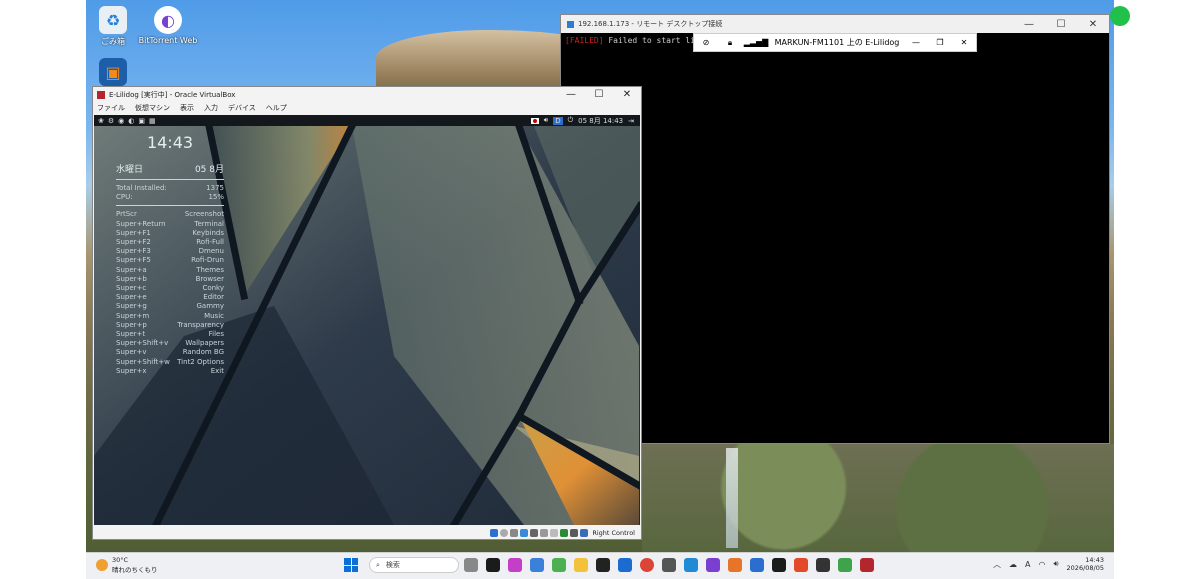 The width and height of the screenshot is (1200, 579). What do you see at coordinates (242, 108) in the screenshot?
I see `menu-devices: デバイス` at bounding box center [242, 108].